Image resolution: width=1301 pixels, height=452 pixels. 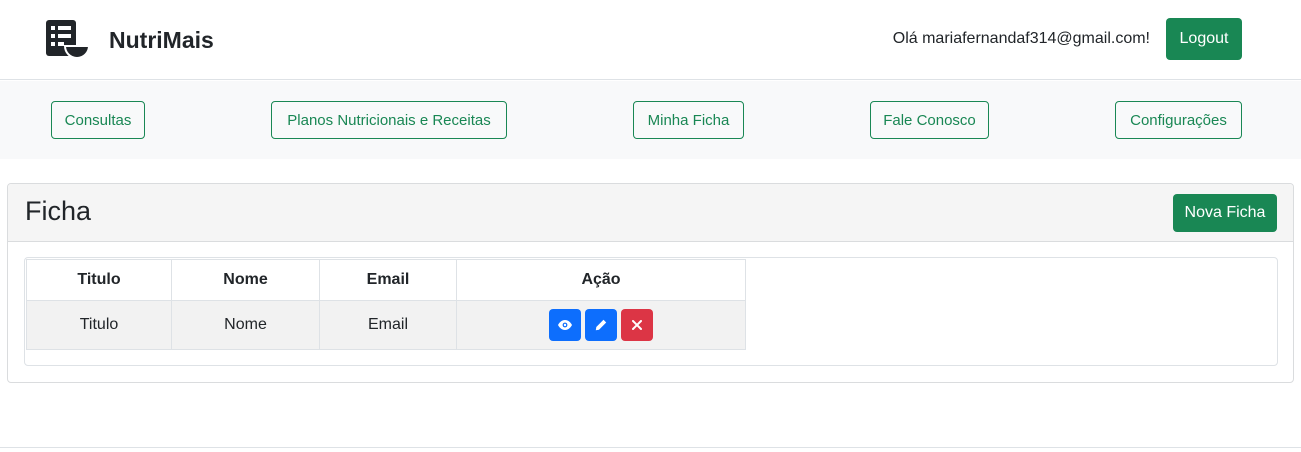 I want to click on table-row: Titulo Nome Email, so click(x=386, y=325).